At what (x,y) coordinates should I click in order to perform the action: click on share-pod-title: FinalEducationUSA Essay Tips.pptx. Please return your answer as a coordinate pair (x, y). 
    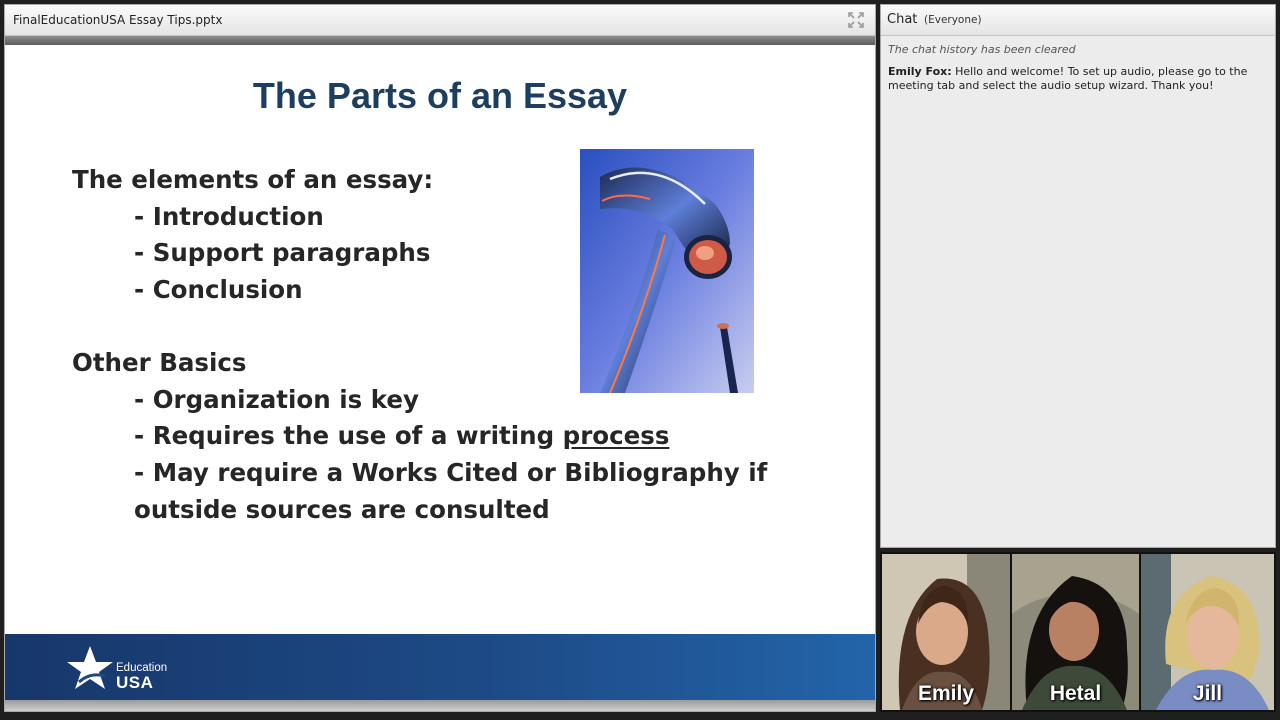
    Looking at the image, I should click on (118, 20).